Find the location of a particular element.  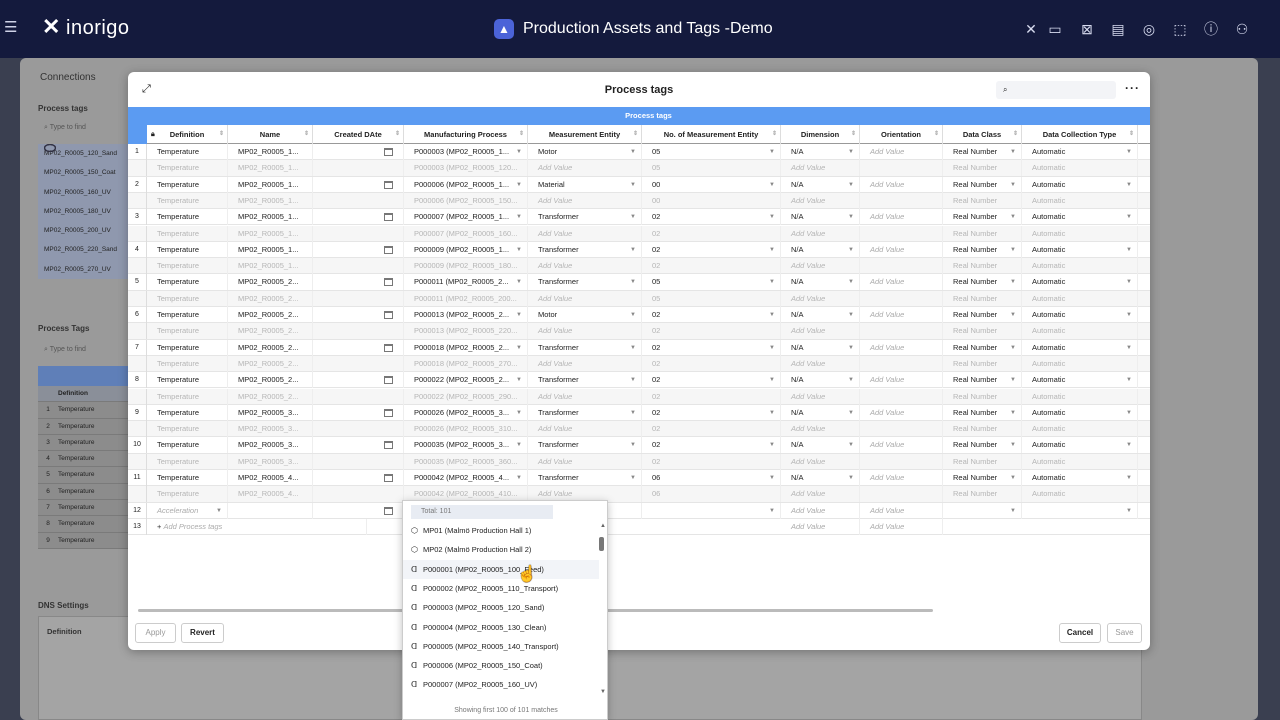

grid-cell-proc: P000042 (MP02_R0005_4... ▼ is located at coordinates (466, 478).